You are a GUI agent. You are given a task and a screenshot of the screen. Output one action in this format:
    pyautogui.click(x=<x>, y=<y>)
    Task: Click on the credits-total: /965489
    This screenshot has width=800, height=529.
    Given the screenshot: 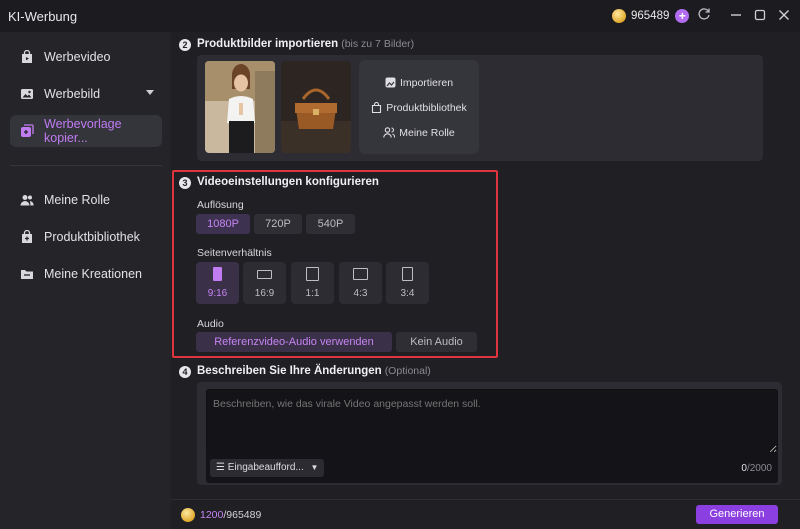 What is the action you would take?
    pyautogui.click(x=242, y=515)
    